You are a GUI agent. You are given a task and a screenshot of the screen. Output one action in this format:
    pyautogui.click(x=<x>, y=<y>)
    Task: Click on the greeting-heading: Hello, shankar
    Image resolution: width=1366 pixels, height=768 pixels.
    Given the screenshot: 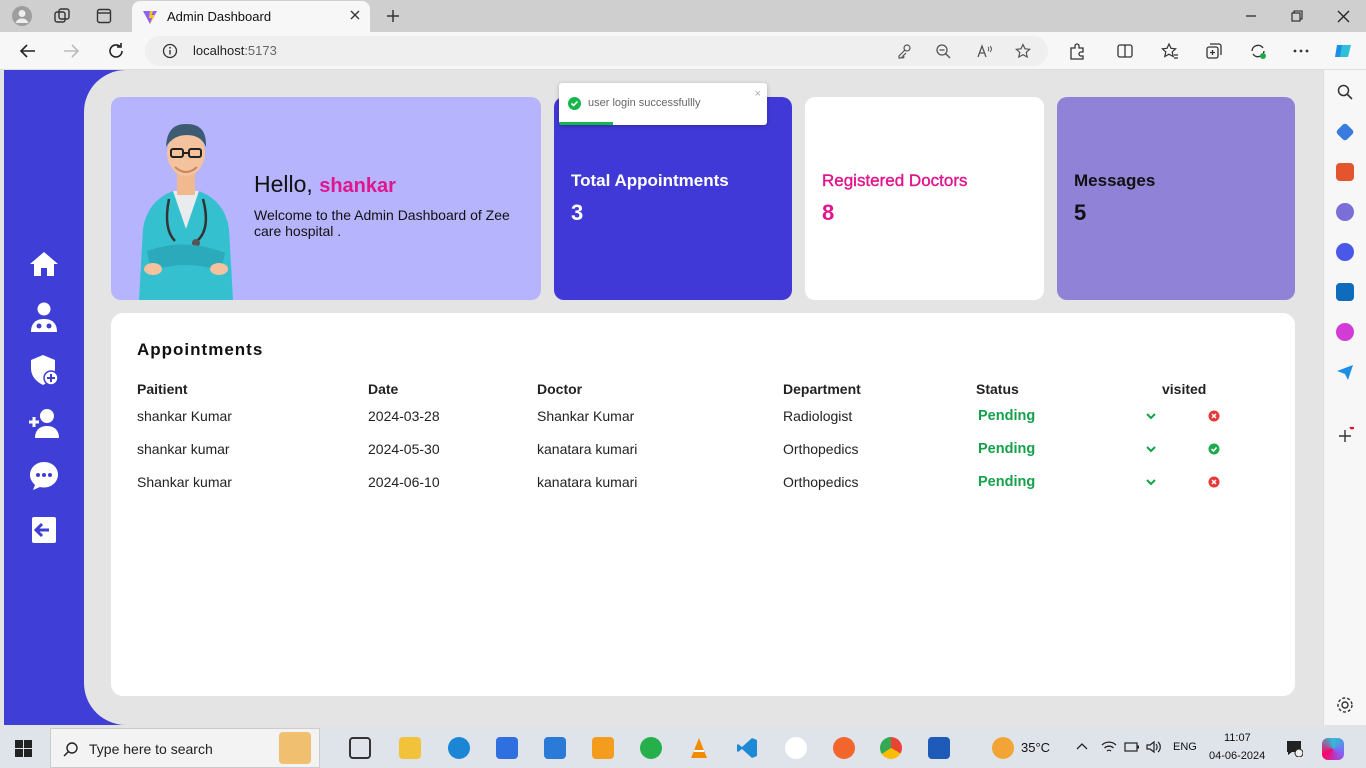 What is the action you would take?
    pyautogui.click(x=325, y=184)
    